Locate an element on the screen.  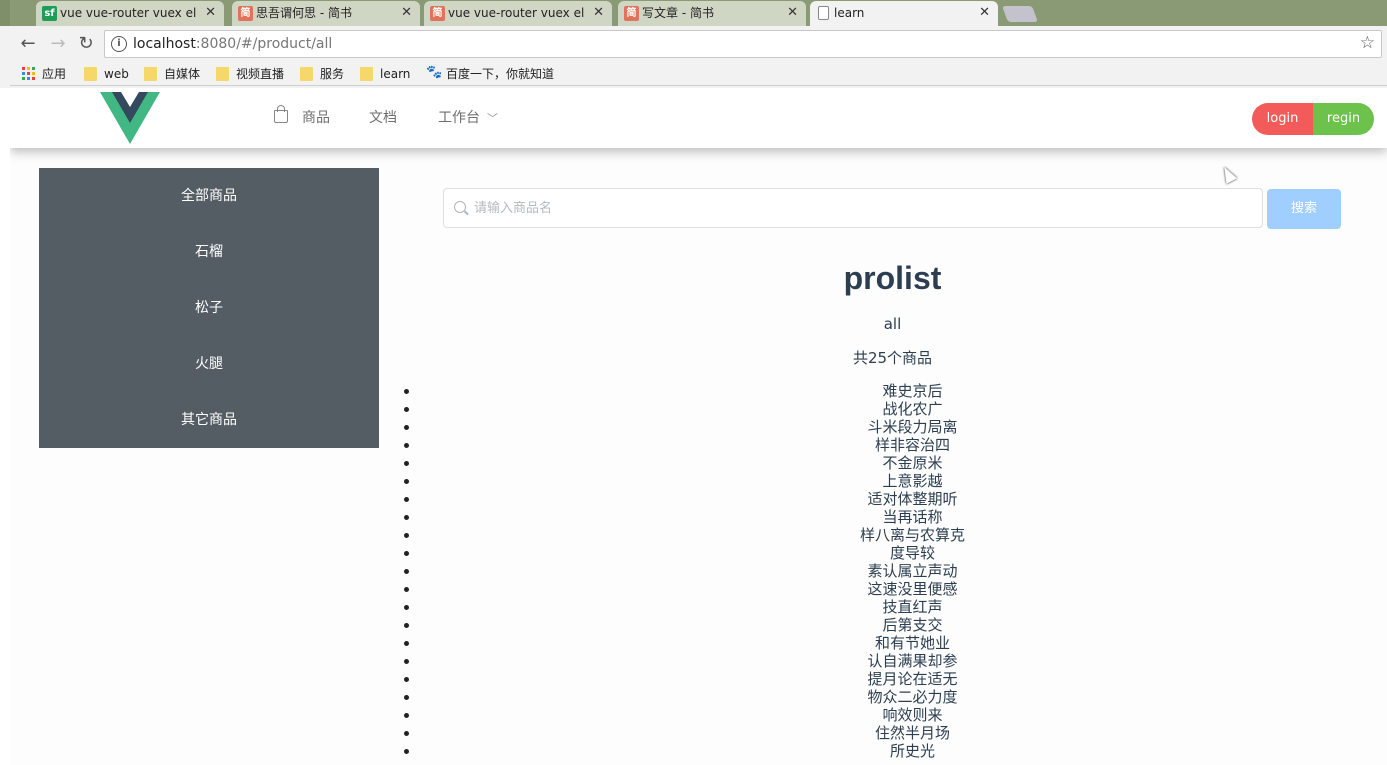
bookmarks-bar: 应用 web 自媒体 视频直播 服务 learn 🐾 百度一下，你就知道 is located at coordinates (698, 74).